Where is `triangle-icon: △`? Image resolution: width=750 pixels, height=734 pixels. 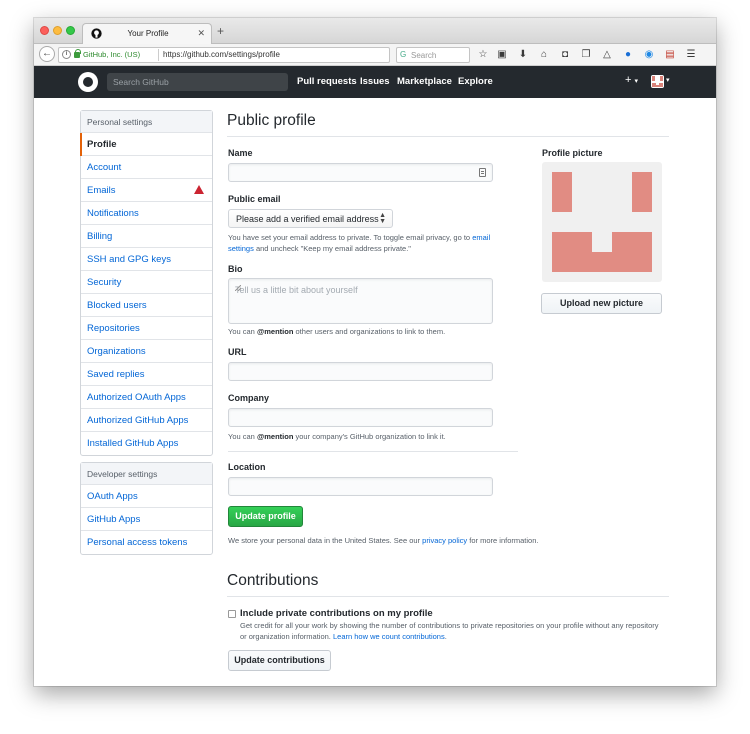 triangle-icon: △ is located at coordinates (607, 55).